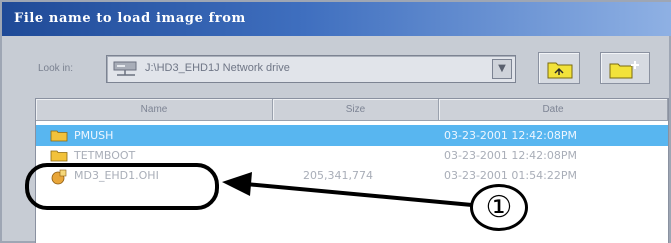 The width and height of the screenshot is (671, 243). I want to click on callout-arrow-icon, so click(347, 189).